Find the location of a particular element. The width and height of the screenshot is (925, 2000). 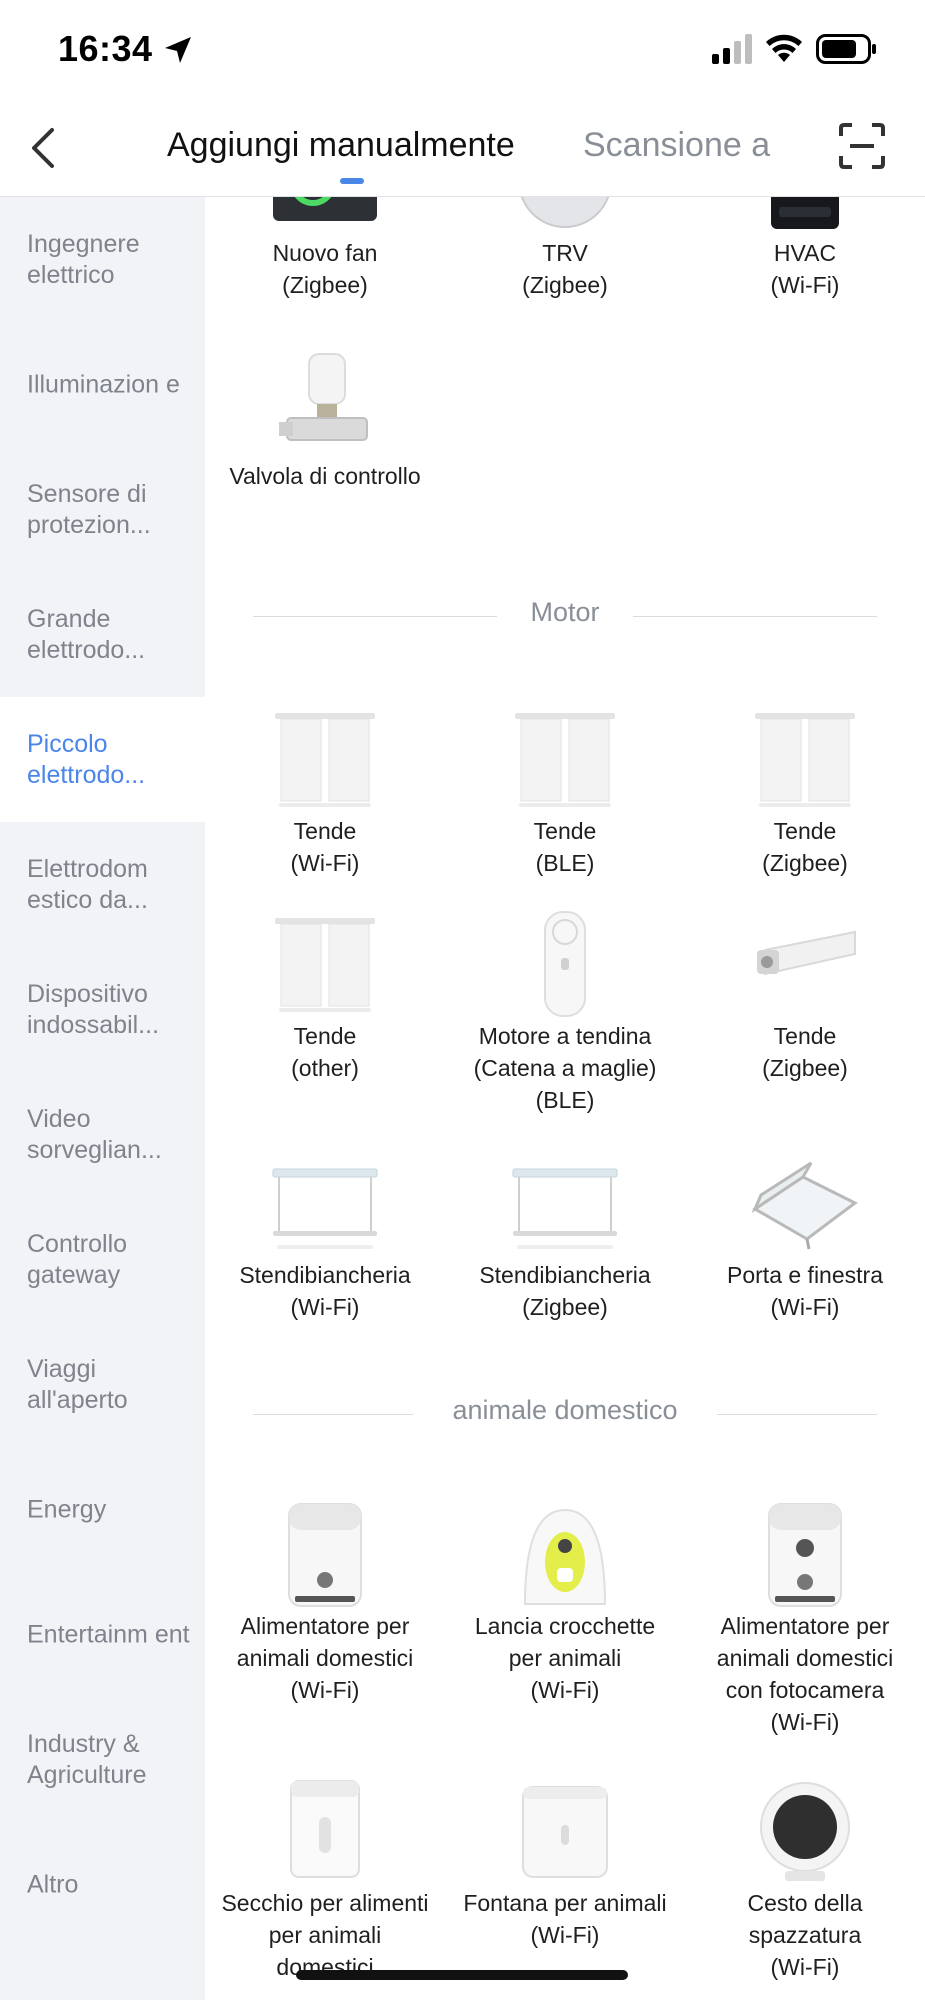

section-header-animale-domestico: animale domestico is located at coordinates (565, 1415).